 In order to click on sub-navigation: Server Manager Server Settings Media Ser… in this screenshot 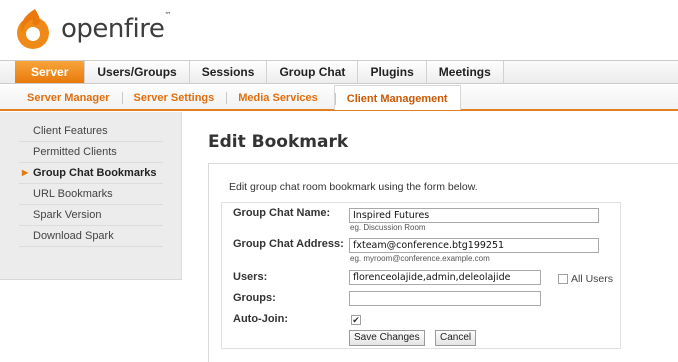, I will do `click(339, 98)`.